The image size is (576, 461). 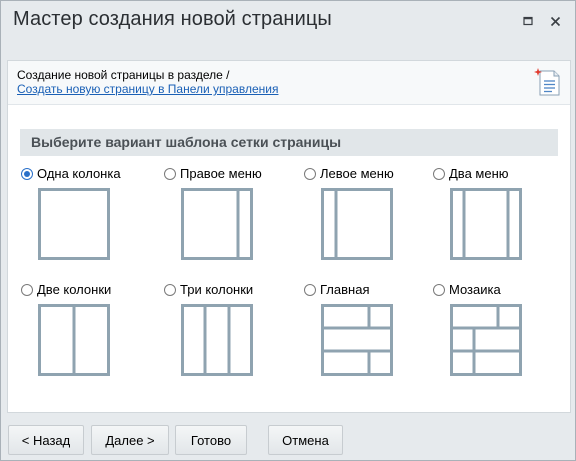 What do you see at coordinates (310, 173) in the screenshot?
I see `radio-left-menu` at bounding box center [310, 173].